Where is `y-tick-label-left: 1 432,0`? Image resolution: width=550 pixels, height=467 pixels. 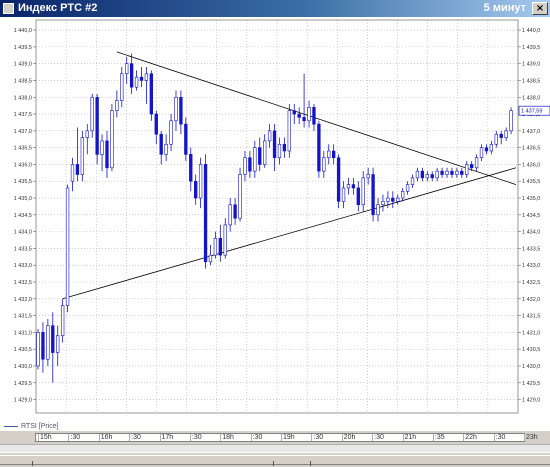 y-tick-label-left: 1 432,0 is located at coordinates (23, 300).